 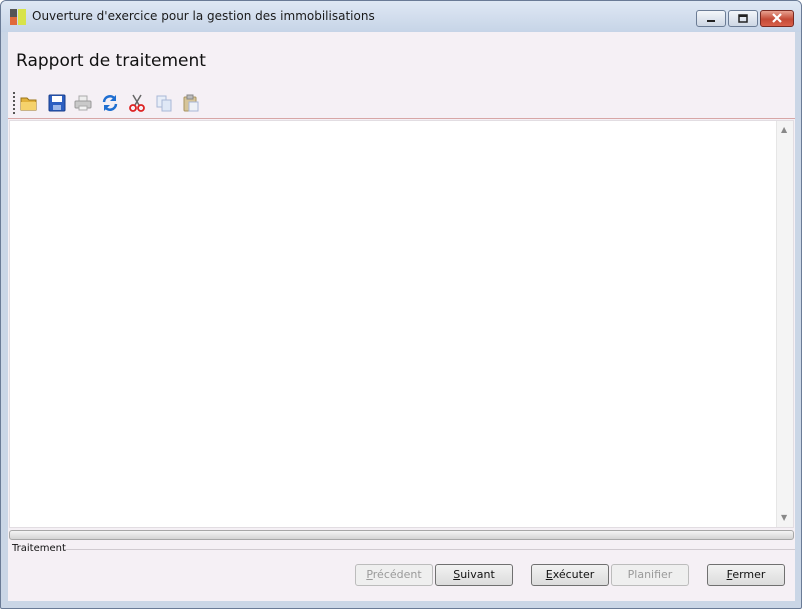 I want to click on cut-icon, so click(x=137, y=103).